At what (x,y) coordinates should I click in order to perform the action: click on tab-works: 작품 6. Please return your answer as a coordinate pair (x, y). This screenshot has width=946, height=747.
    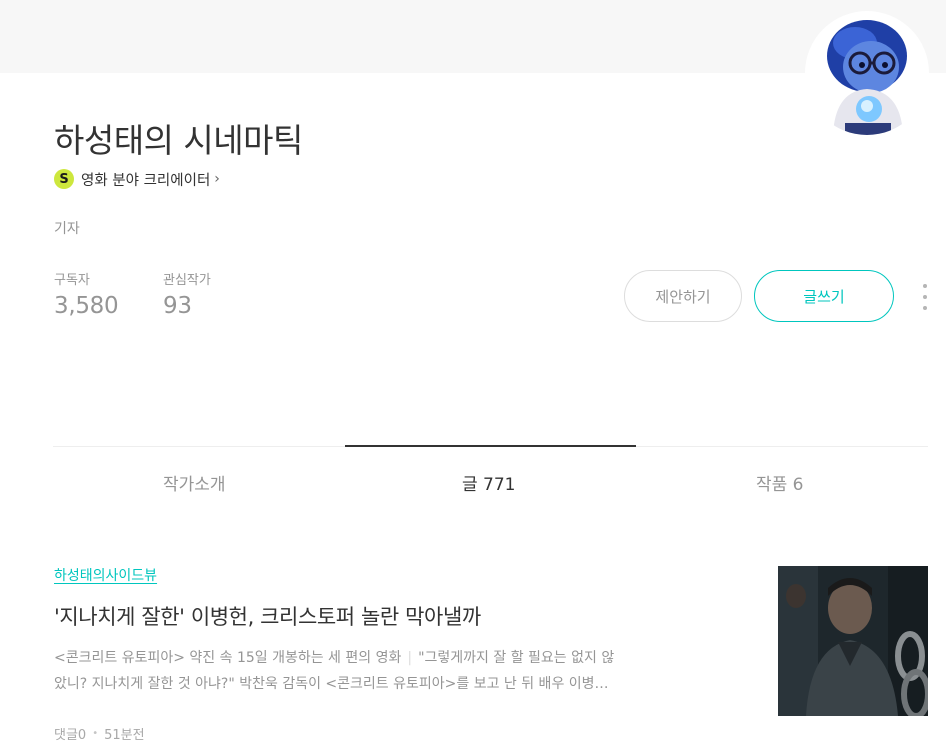
    Looking at the image, I should click on (780, 482).